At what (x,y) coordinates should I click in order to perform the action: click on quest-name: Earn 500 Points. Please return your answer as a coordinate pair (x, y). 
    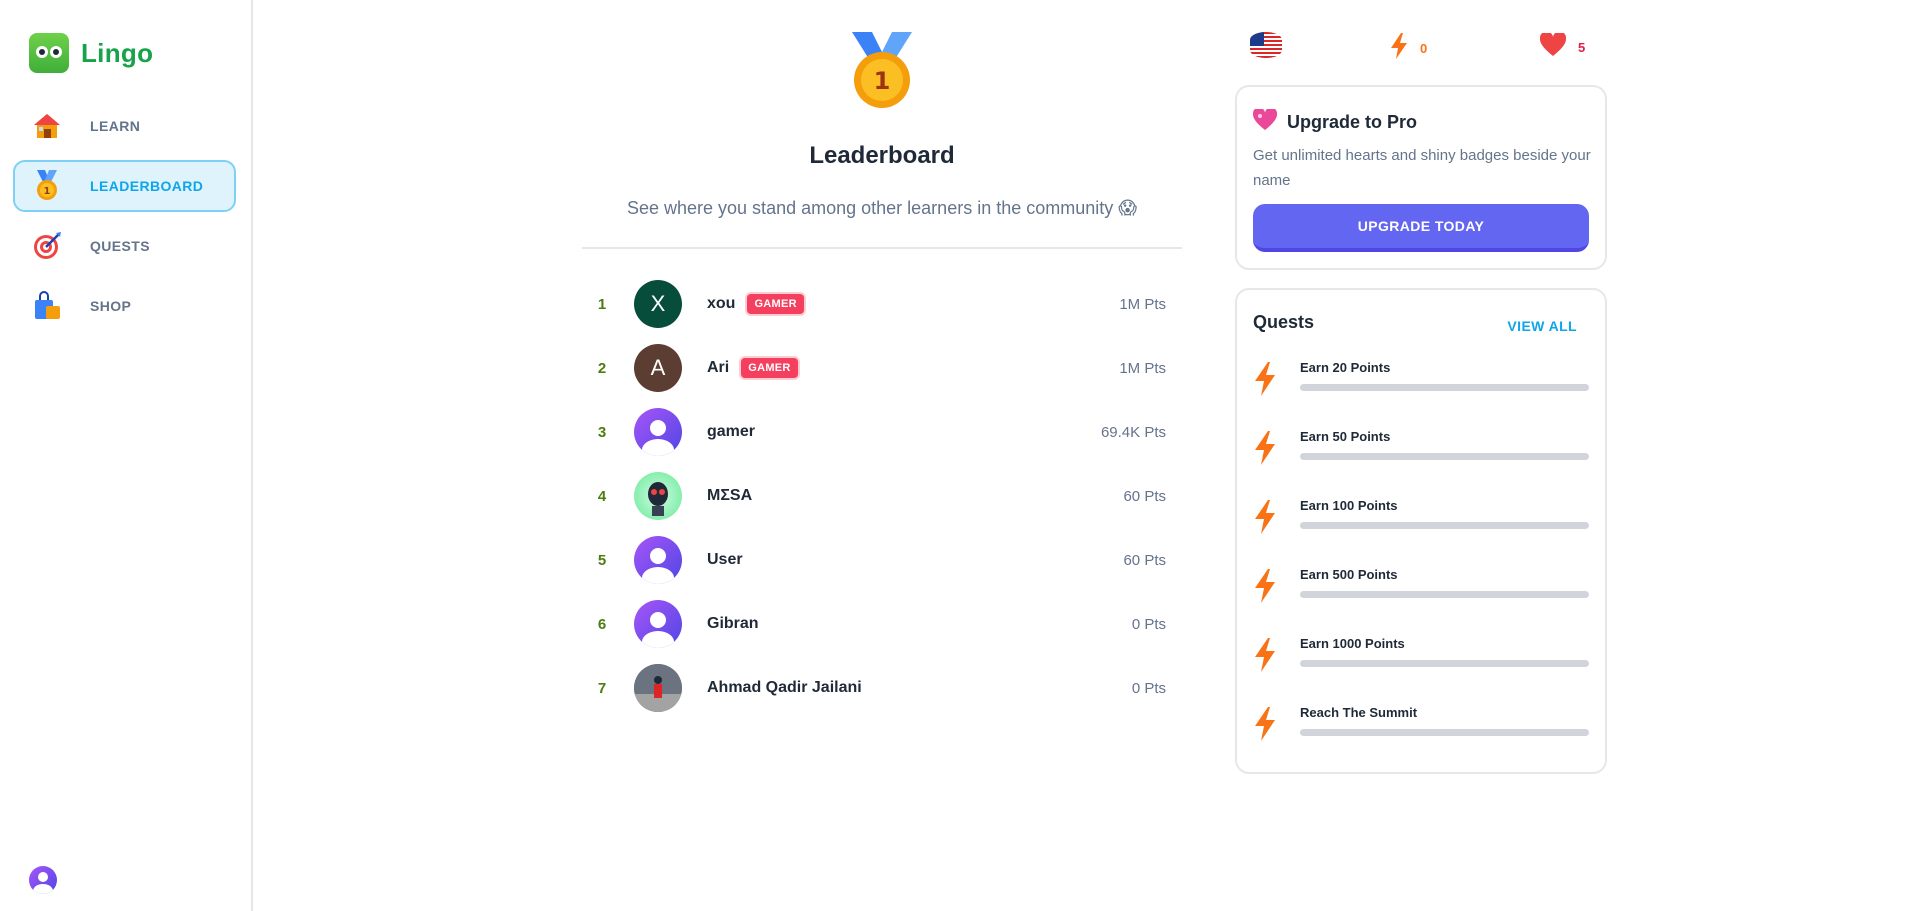
    Looking at the image, I should click on (1349, 574).